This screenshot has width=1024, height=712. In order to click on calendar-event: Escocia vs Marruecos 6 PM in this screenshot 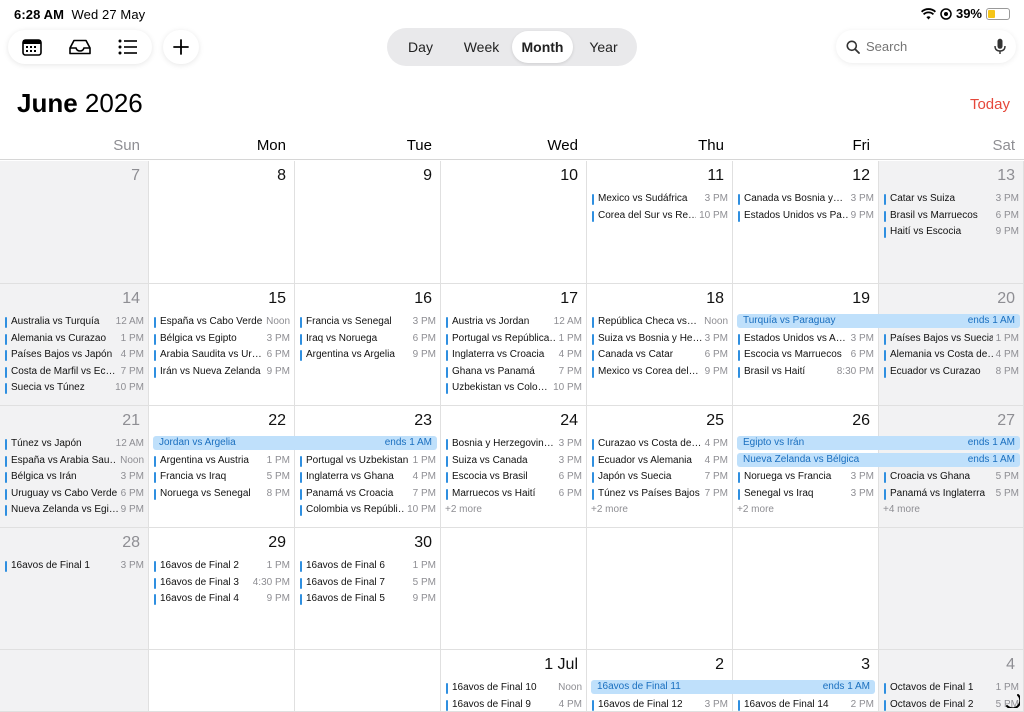, I will do `click(806, 355)`.